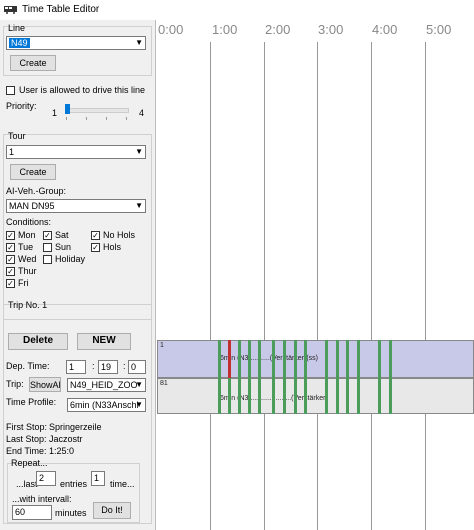  Describe the element at coordinates (32, 206) in the screenshot. I see `vehicle-select-value: MAN DN95` at that location.